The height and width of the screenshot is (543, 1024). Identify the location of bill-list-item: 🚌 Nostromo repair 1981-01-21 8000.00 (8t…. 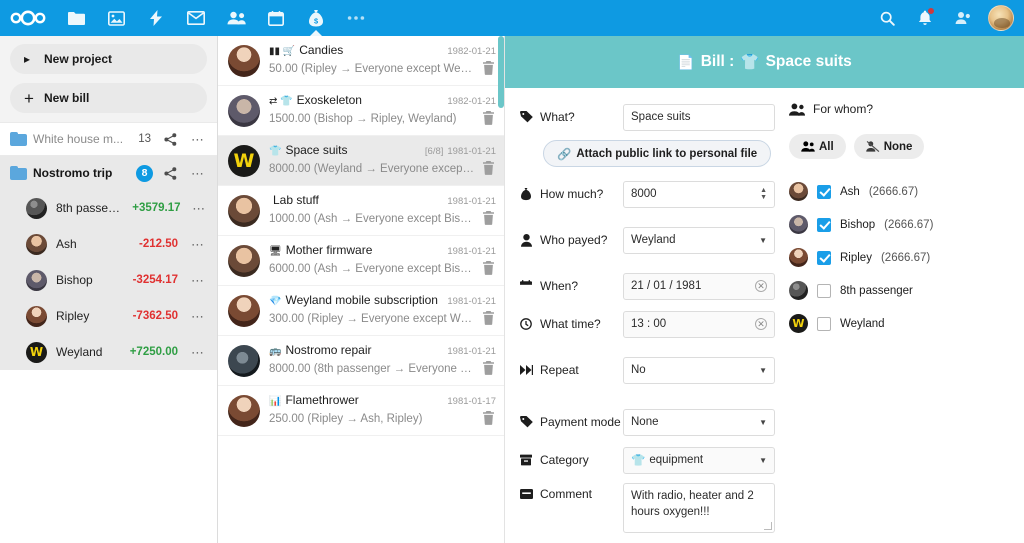
(361, 361).